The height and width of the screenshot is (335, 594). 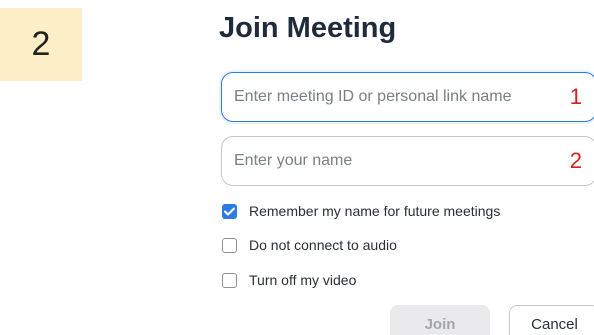 What do you see at coordinates (303, 280) in the screenshot?
I see `video-off-label: Turn off my video` at bounding box center [303, 280].